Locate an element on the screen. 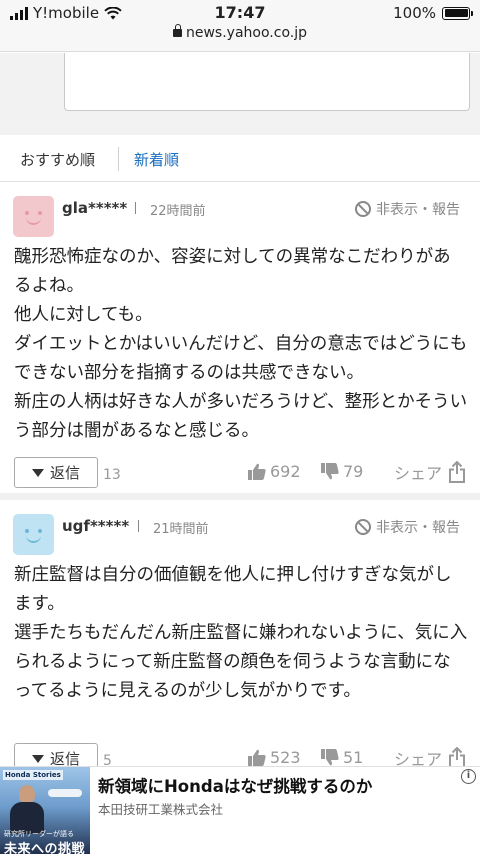 This screenshot has height=854, width=480. reply-button: 返信 is located at coordinates (56, 472).